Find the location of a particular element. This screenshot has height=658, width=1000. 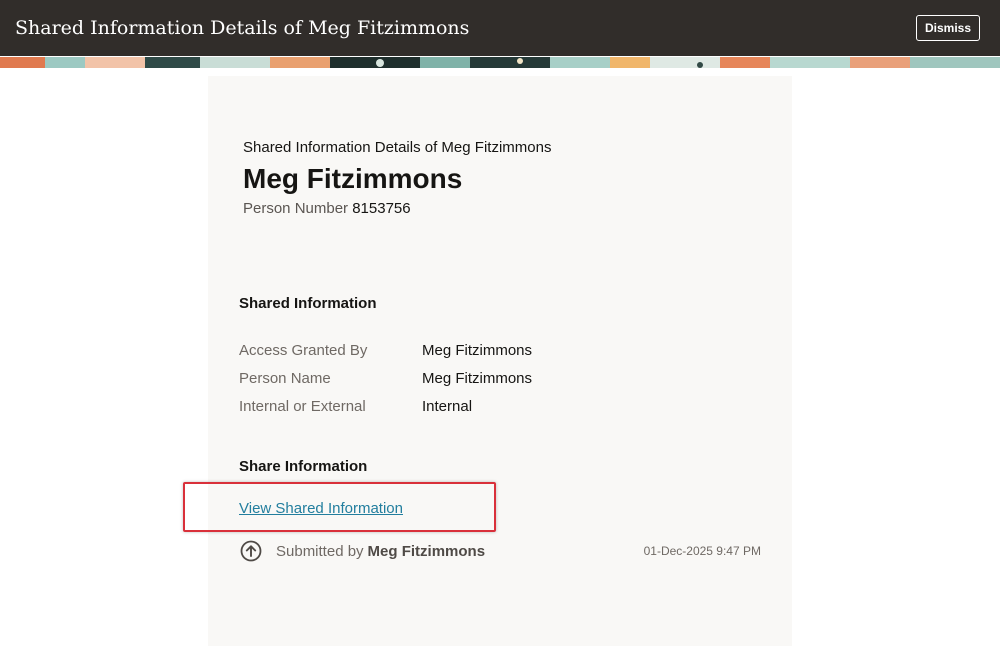

field-row-internal-or-external: Internal or External Internal is located at coordinates (355, 406).